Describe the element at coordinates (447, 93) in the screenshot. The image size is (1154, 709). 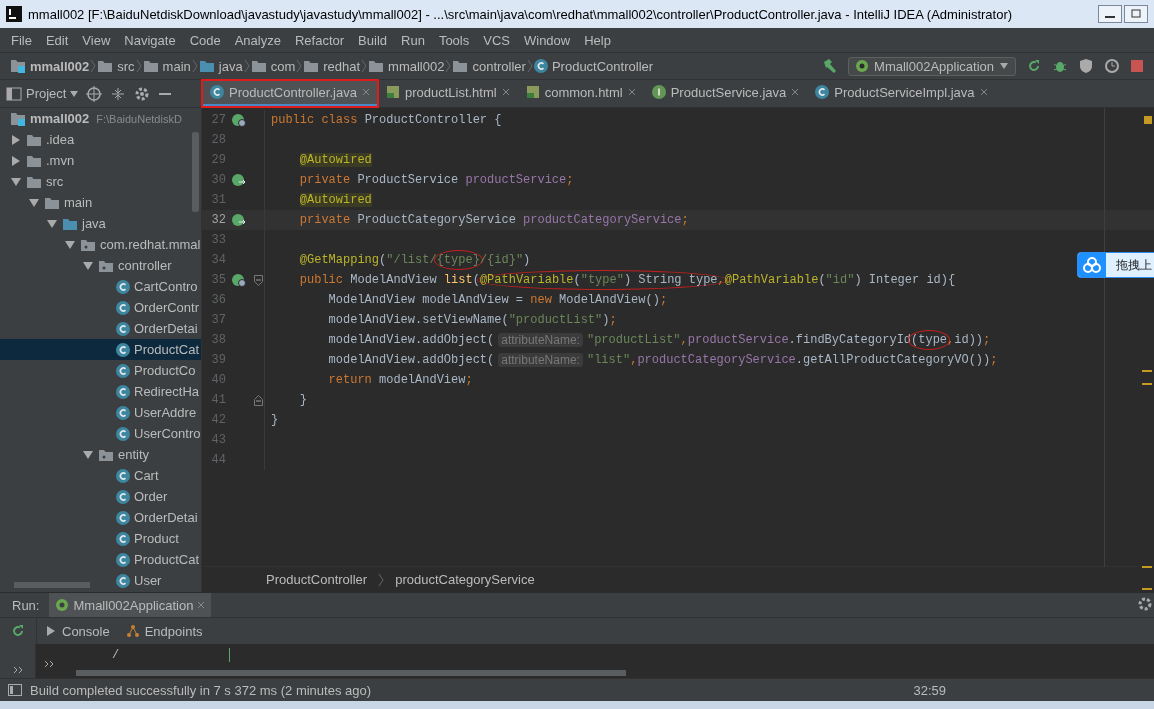
I see `editor-tab: productList.html` at that location.